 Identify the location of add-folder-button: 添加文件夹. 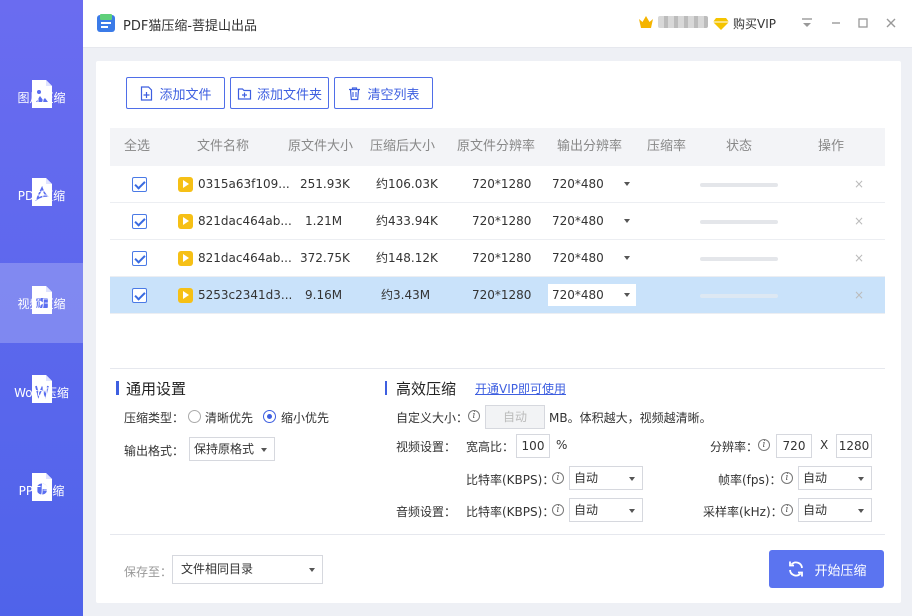
(279, 93).